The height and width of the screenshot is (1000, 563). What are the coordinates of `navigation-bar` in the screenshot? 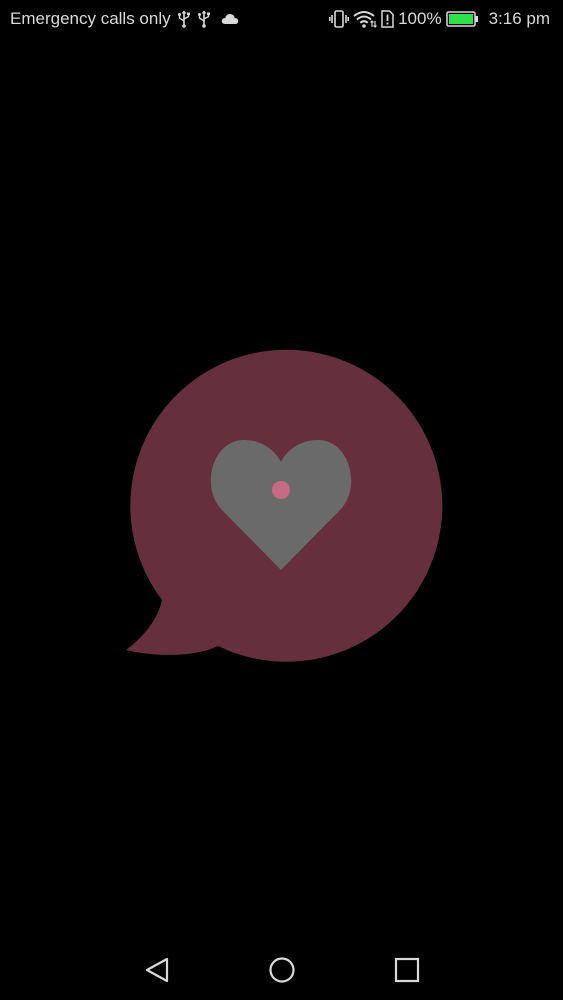 It's located at (281, 970).